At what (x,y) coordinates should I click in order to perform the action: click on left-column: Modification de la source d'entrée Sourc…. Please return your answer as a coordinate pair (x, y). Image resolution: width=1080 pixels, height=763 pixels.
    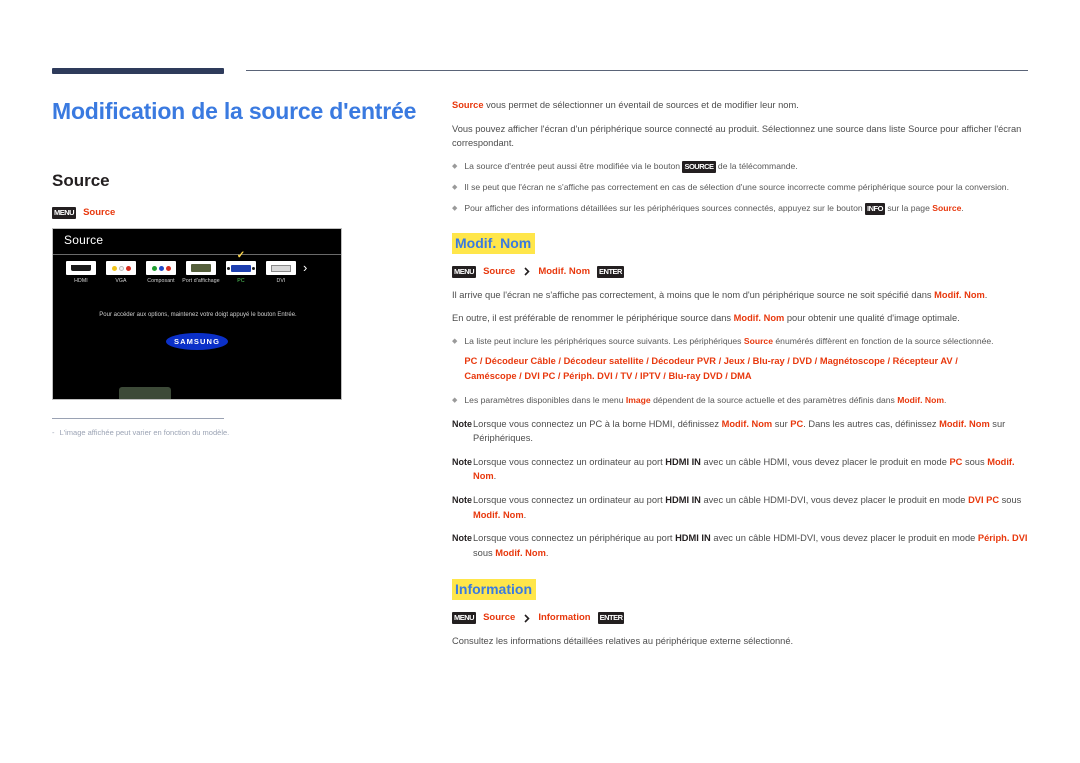
    Looking at the image, I should click on (234, 158).